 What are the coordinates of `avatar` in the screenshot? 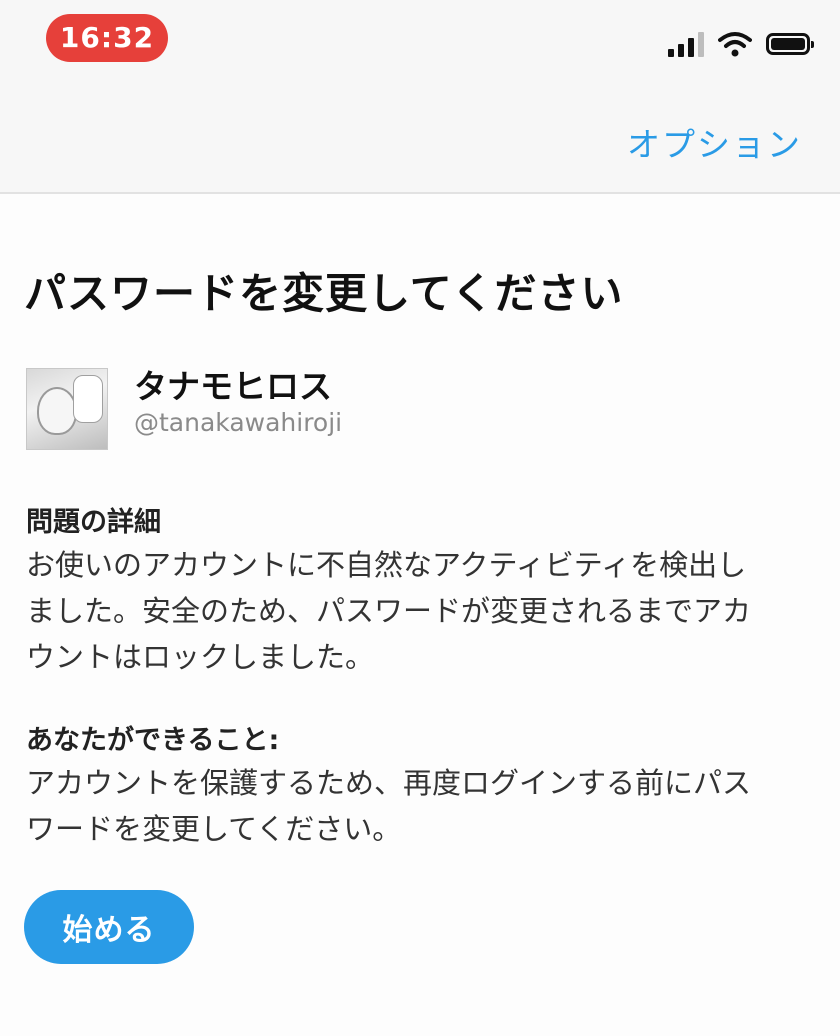 It's located at (67, 409).